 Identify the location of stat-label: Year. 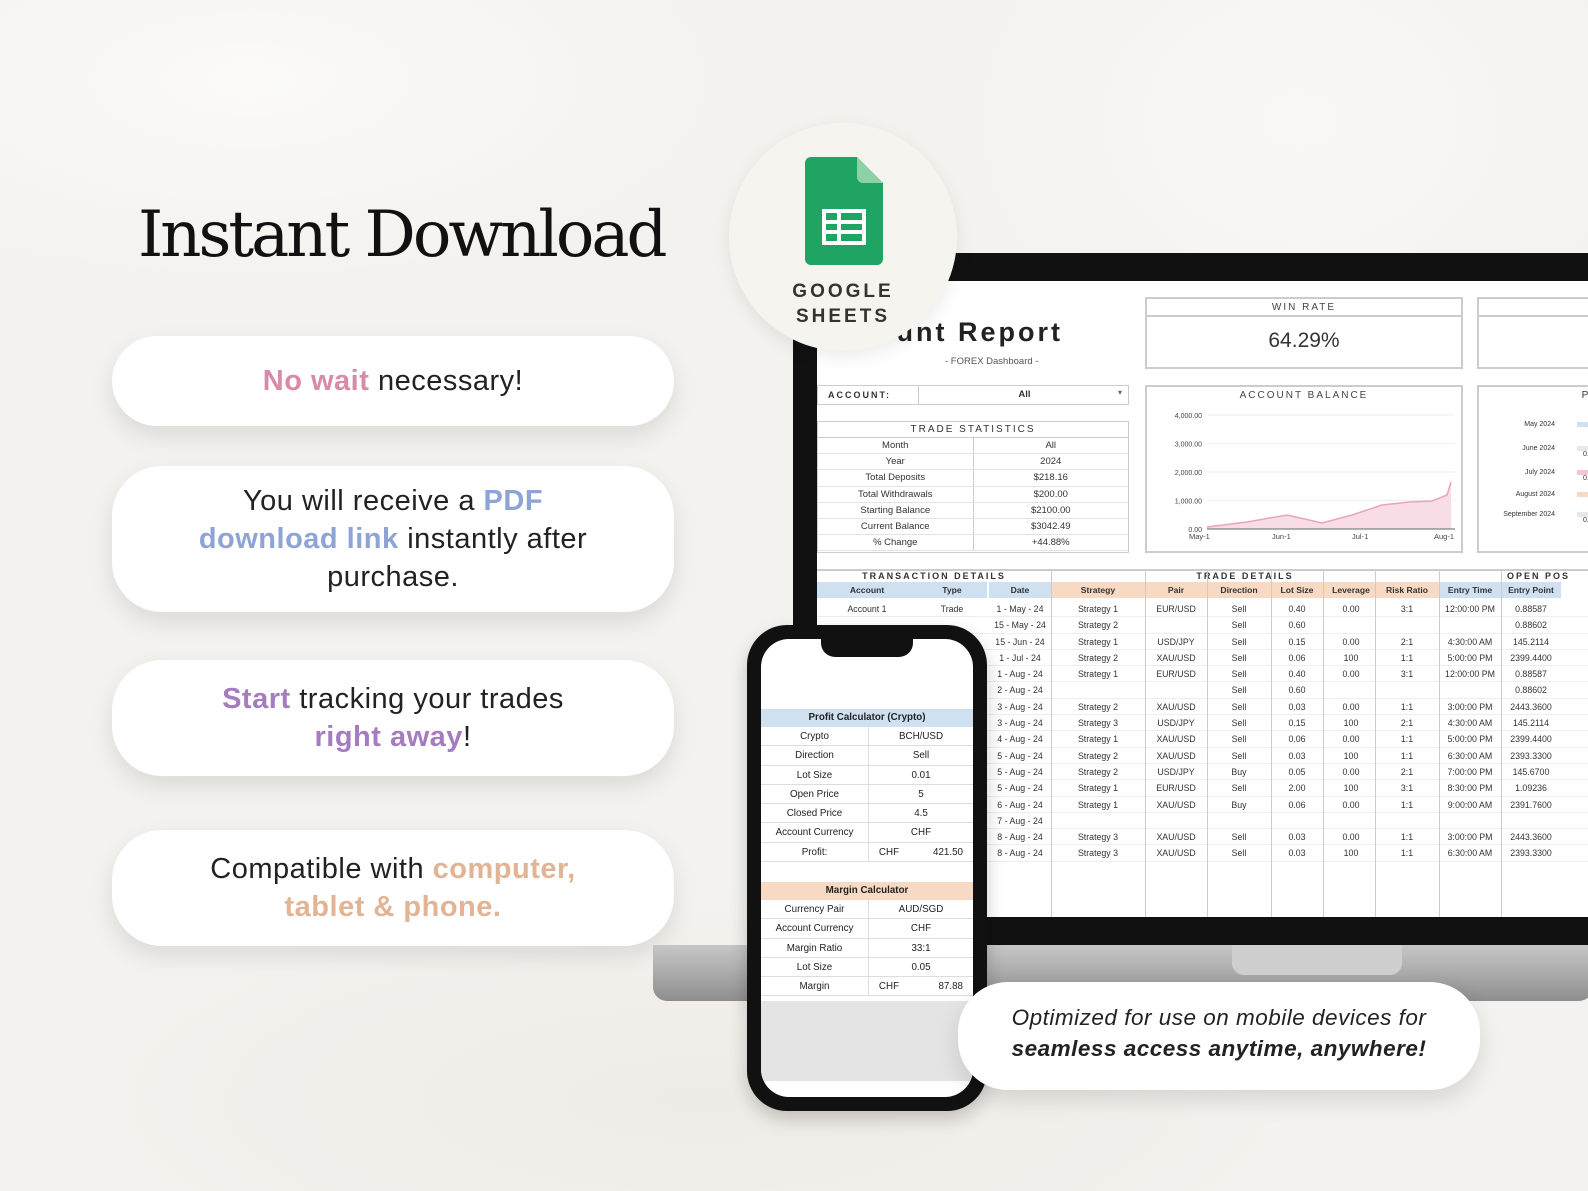
(896, 462).